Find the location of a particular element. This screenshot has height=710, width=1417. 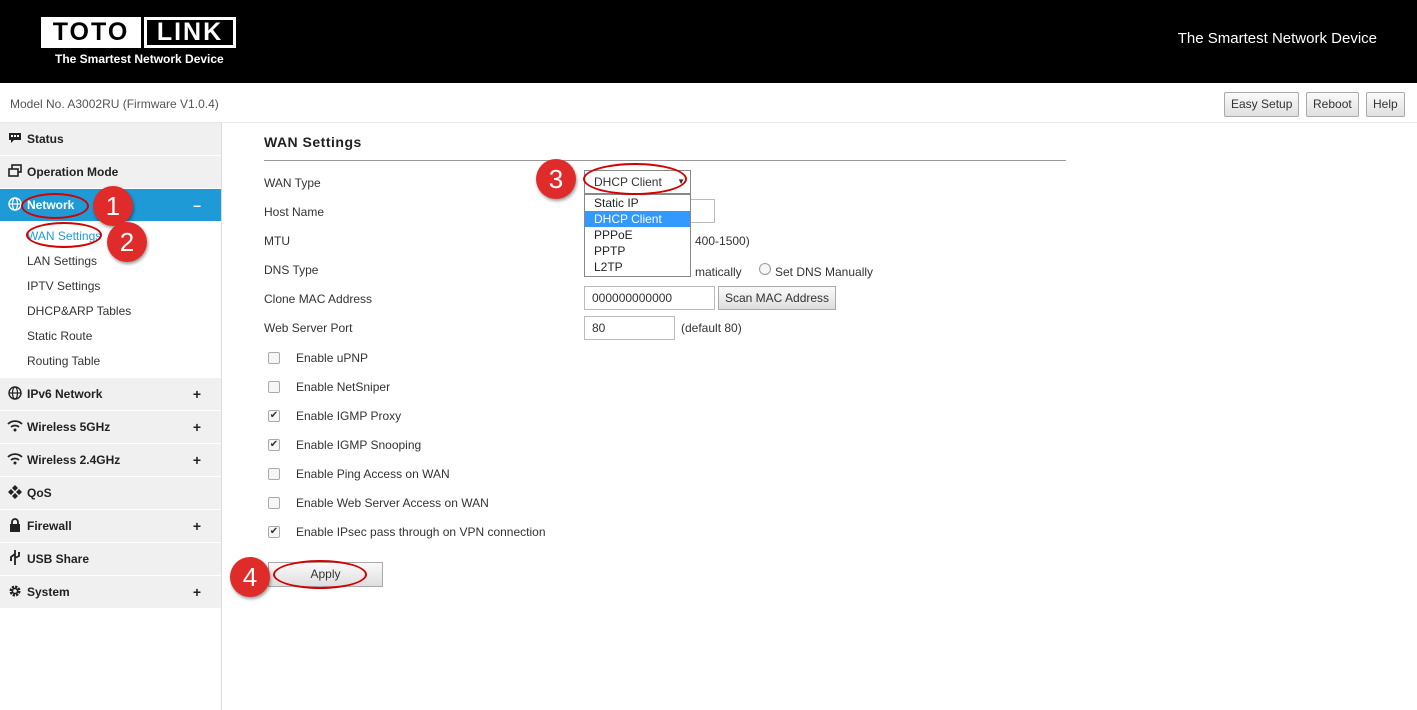

sidebar-sub-static-route: Static Route is located at coordinates (110, 336).